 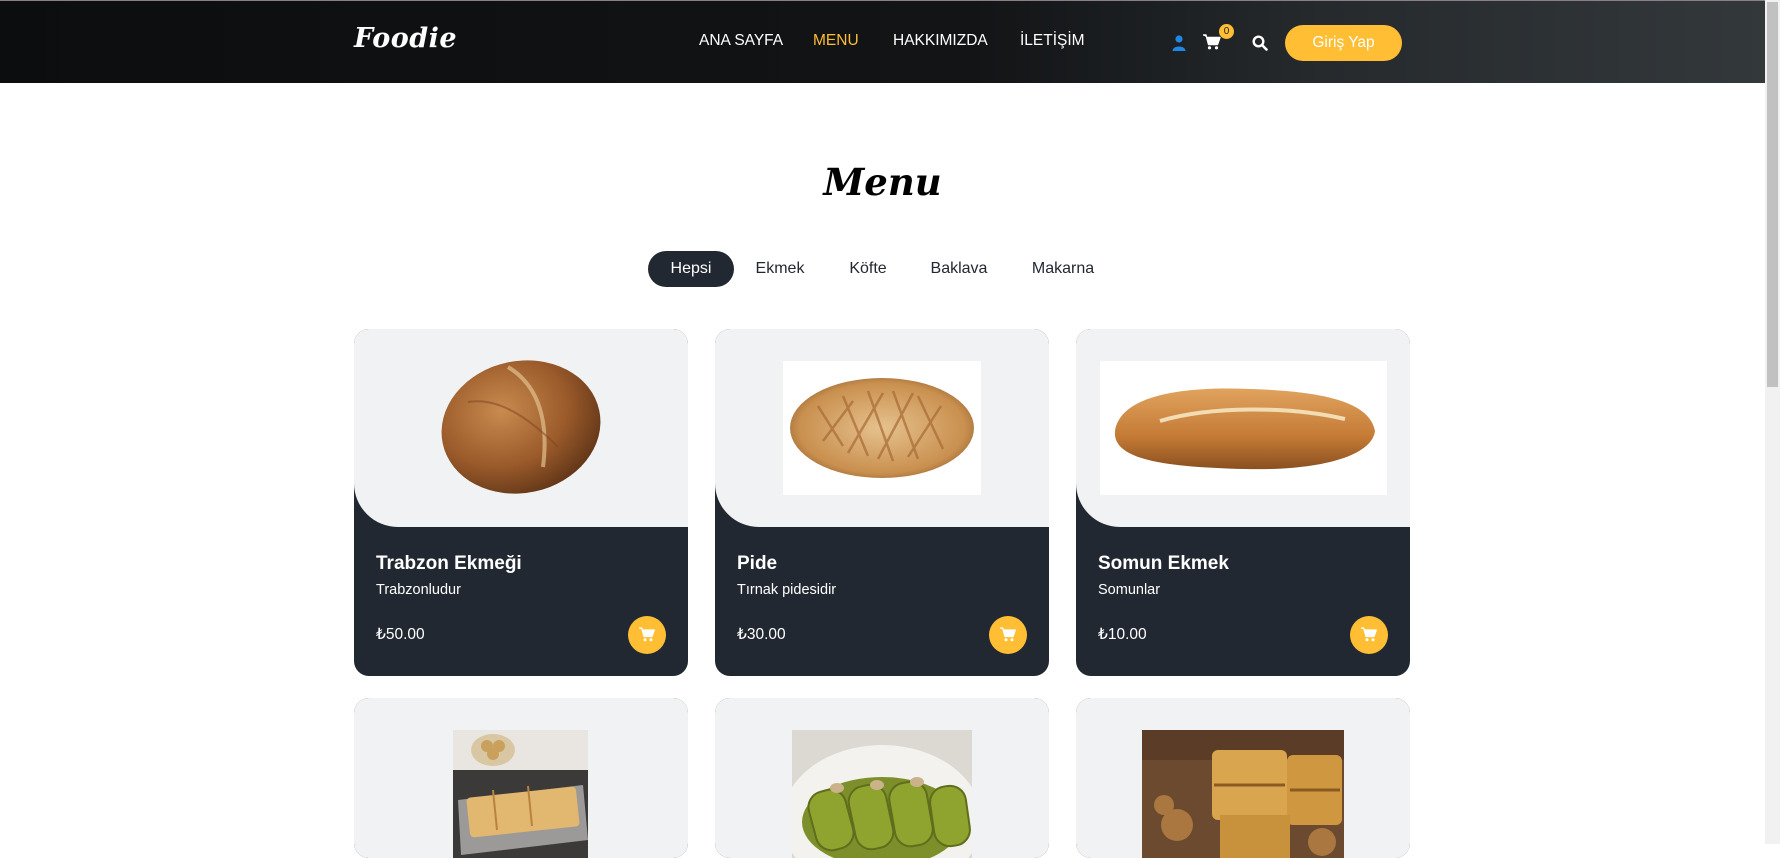 What do you see at coordinates (1343, 43) in the screenshot?
I see `login-button: Giriş Yap` at bounding box center [1343, 43].